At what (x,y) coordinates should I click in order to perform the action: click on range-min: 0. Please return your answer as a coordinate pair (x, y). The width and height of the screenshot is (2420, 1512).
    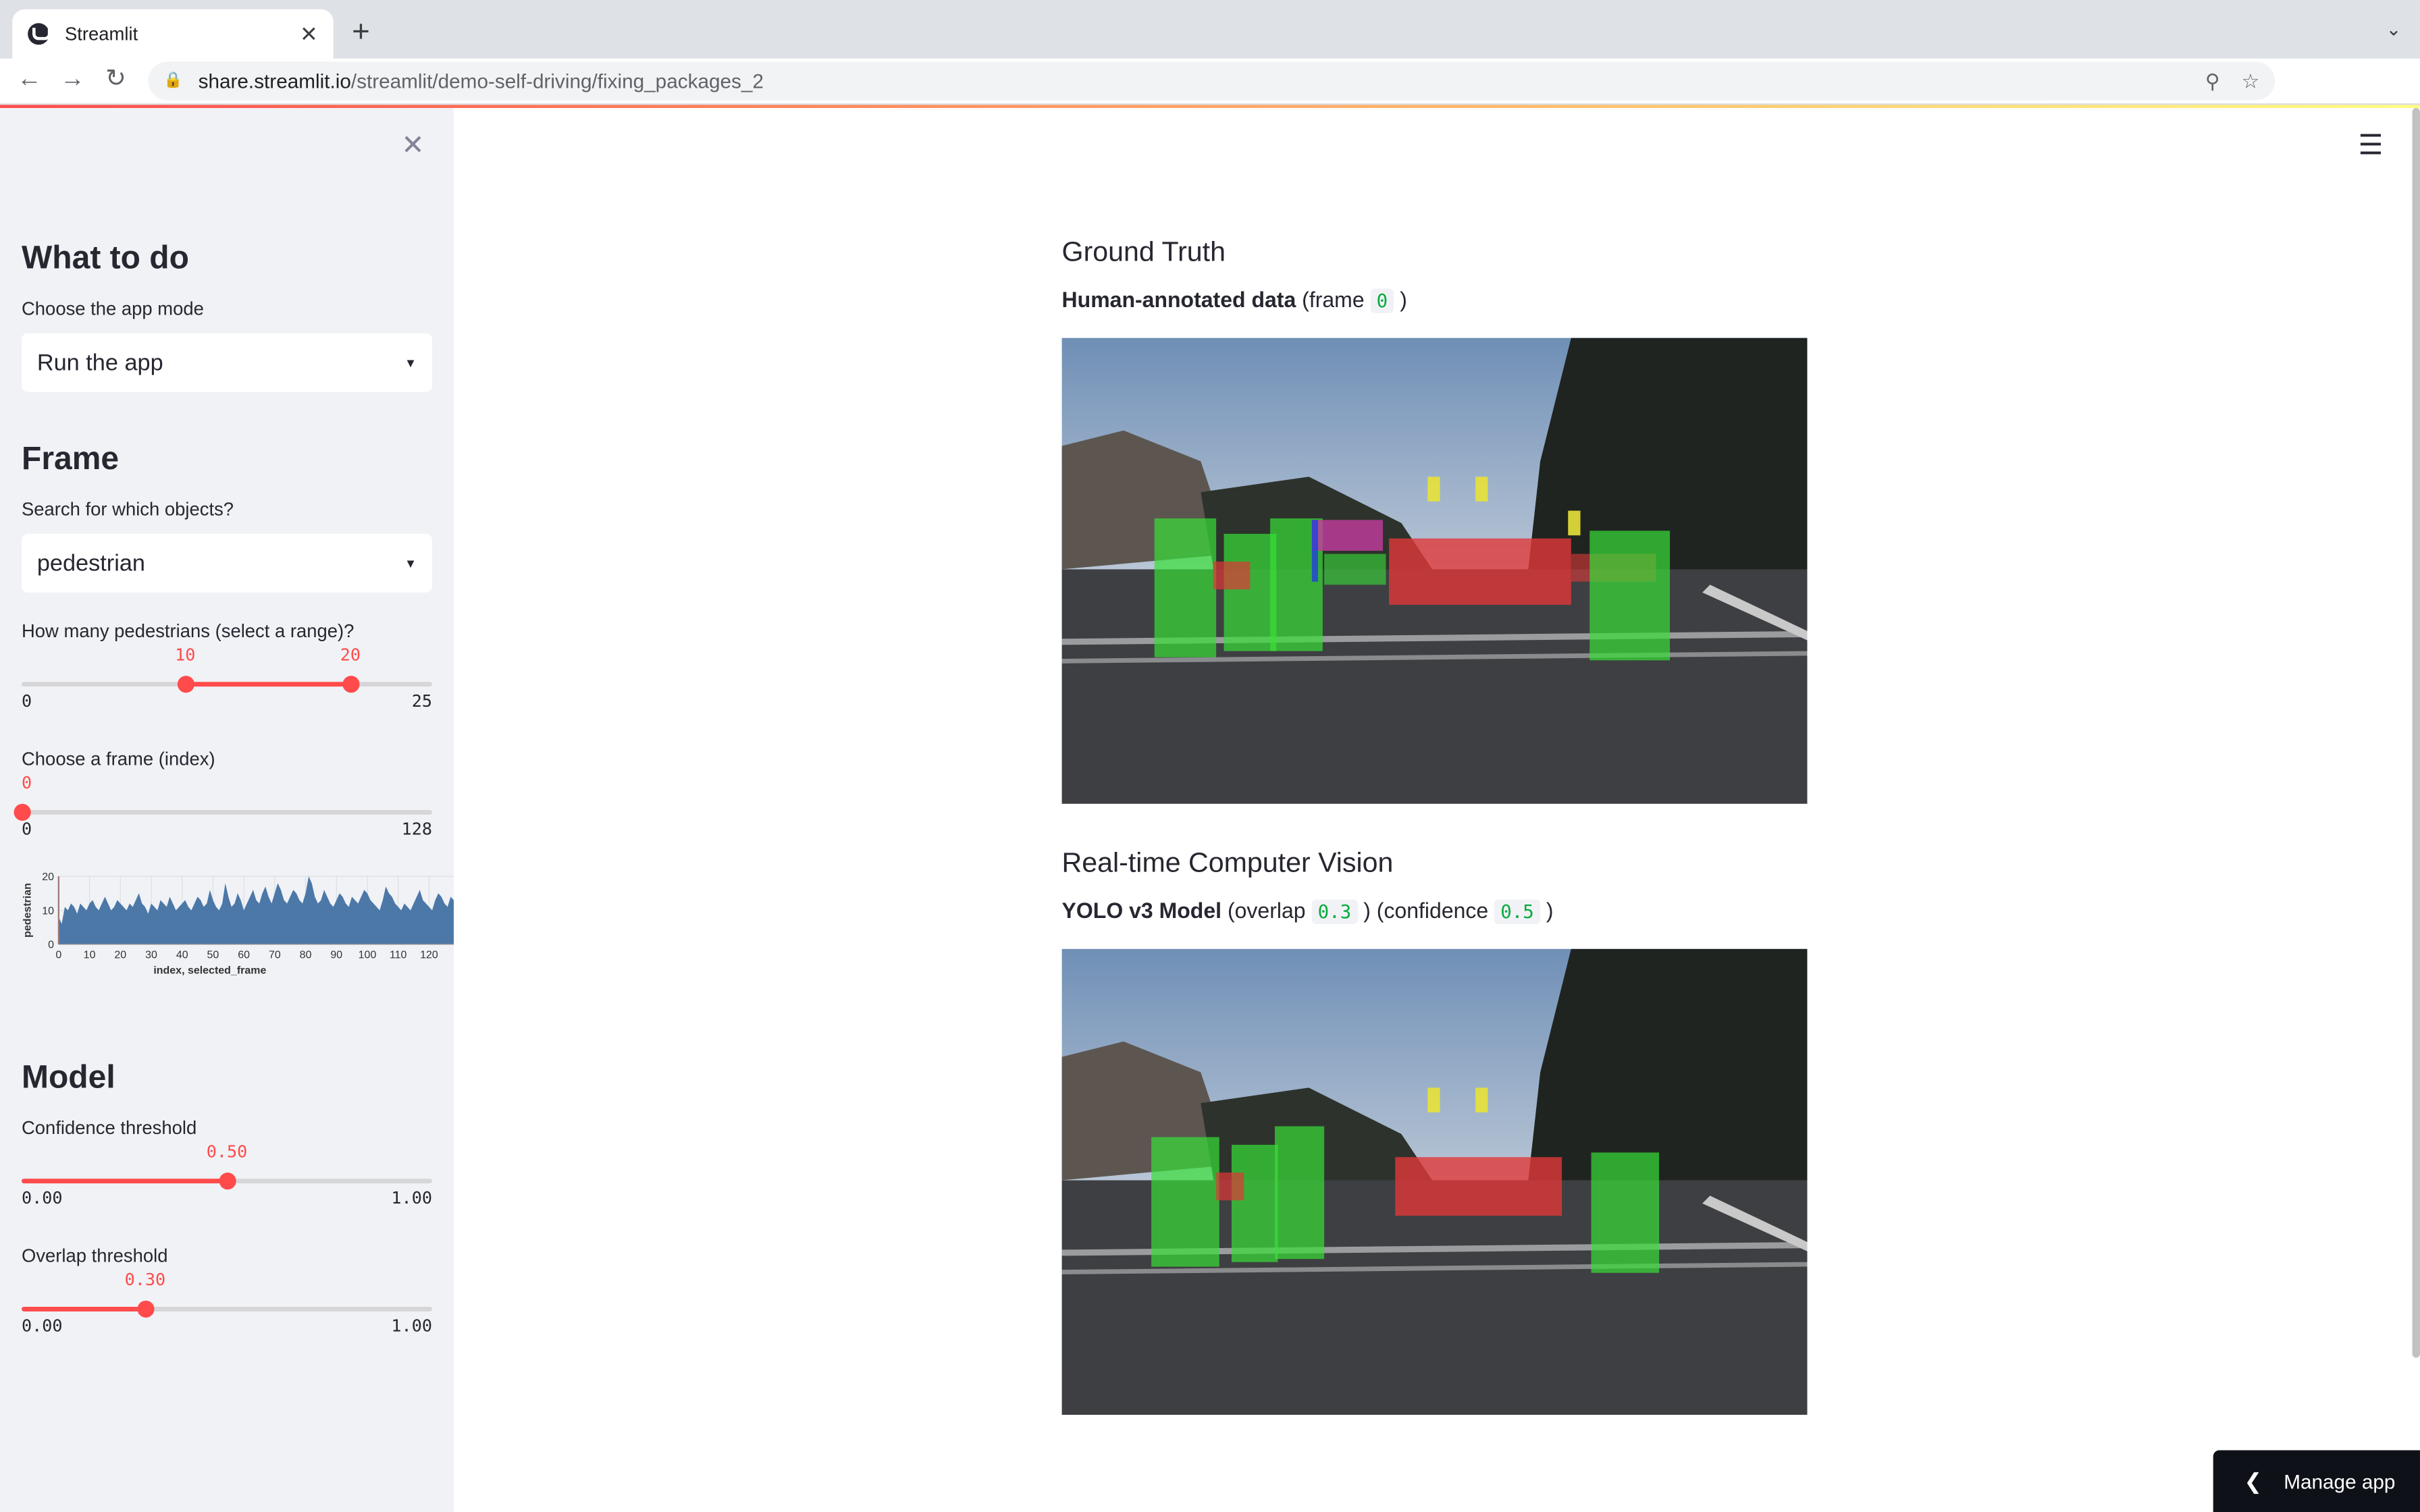
    Looking at the image, I should click on (26, 701).